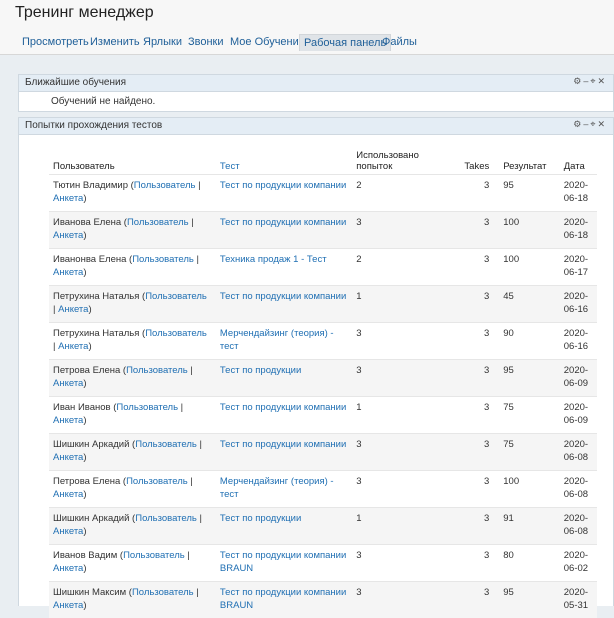 Image resolution: width=614 pixels, height=618 pixels. What do you see at coordinates (273, 259) in the screenshot?
I see `test-link: Техника продаж 1 - Тест` at bounding box center [273, 259].